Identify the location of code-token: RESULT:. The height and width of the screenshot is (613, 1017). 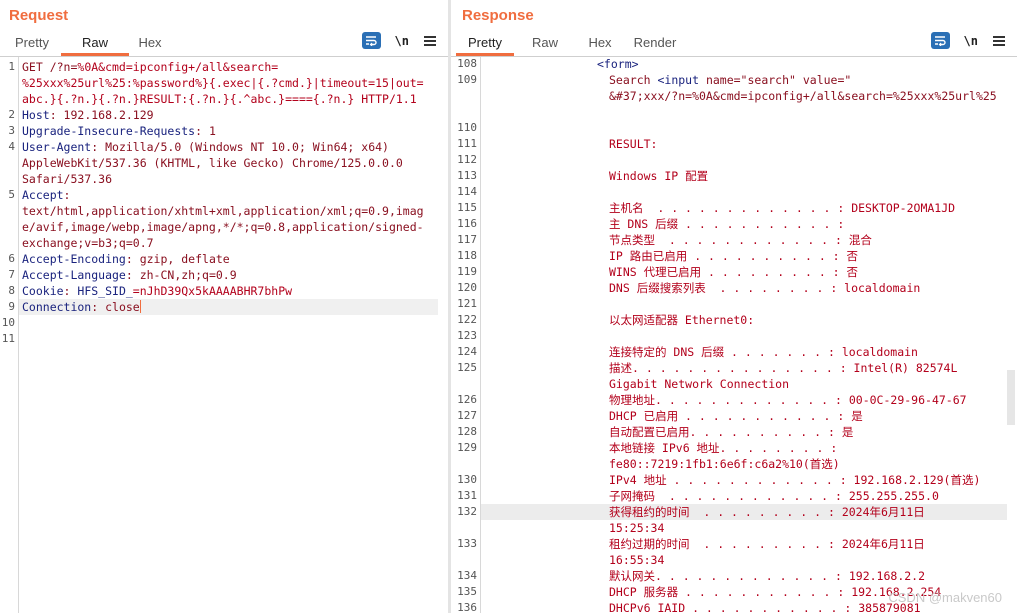
(633, 144).